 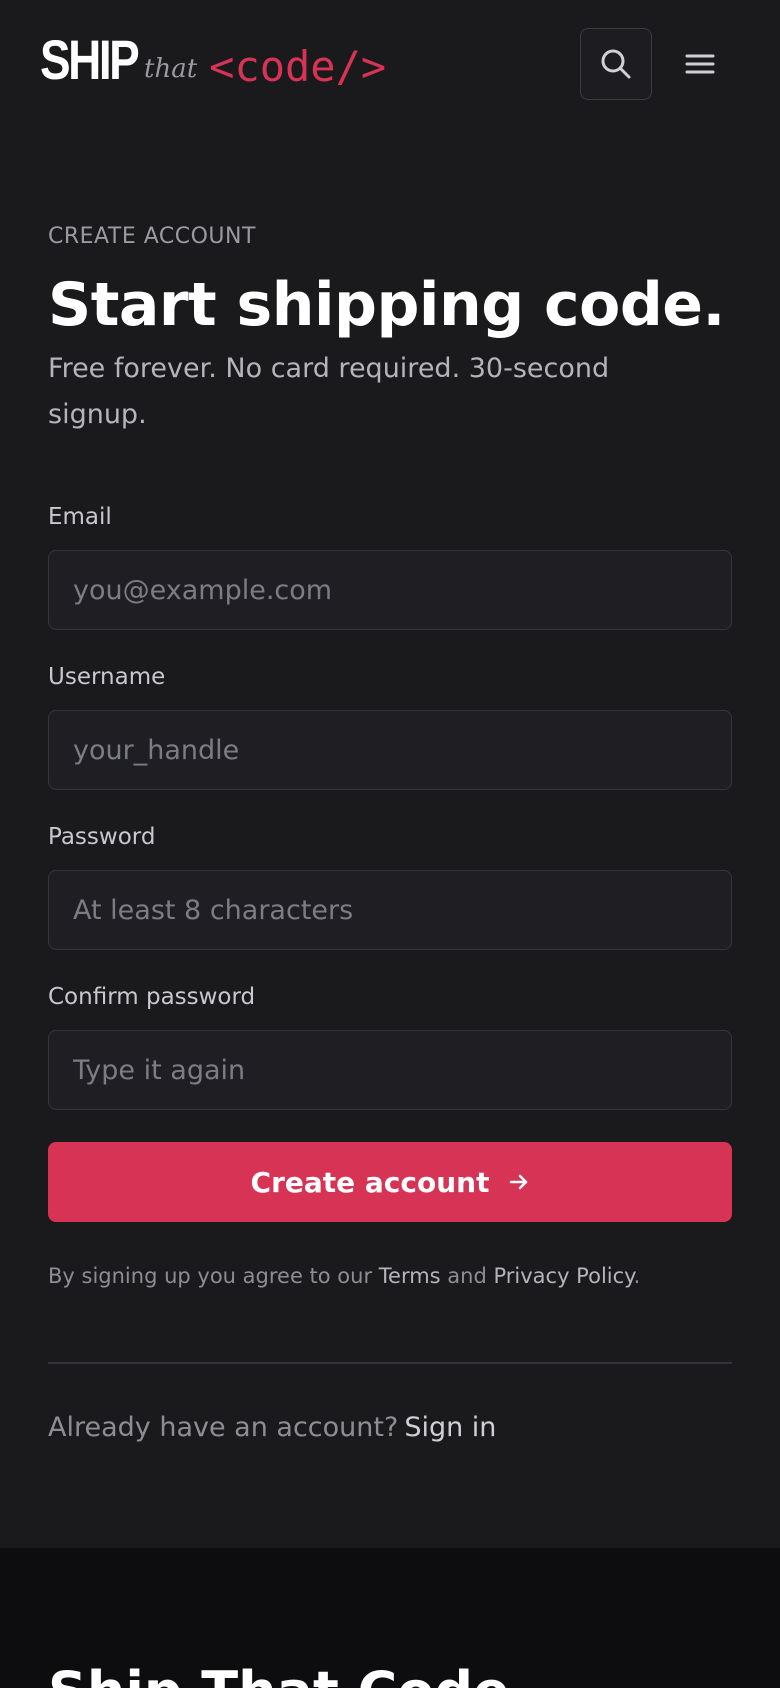 What do you see at coordinates (390, 750) in the screenshot?
I see `username-field` at bounding box center [390, 750].